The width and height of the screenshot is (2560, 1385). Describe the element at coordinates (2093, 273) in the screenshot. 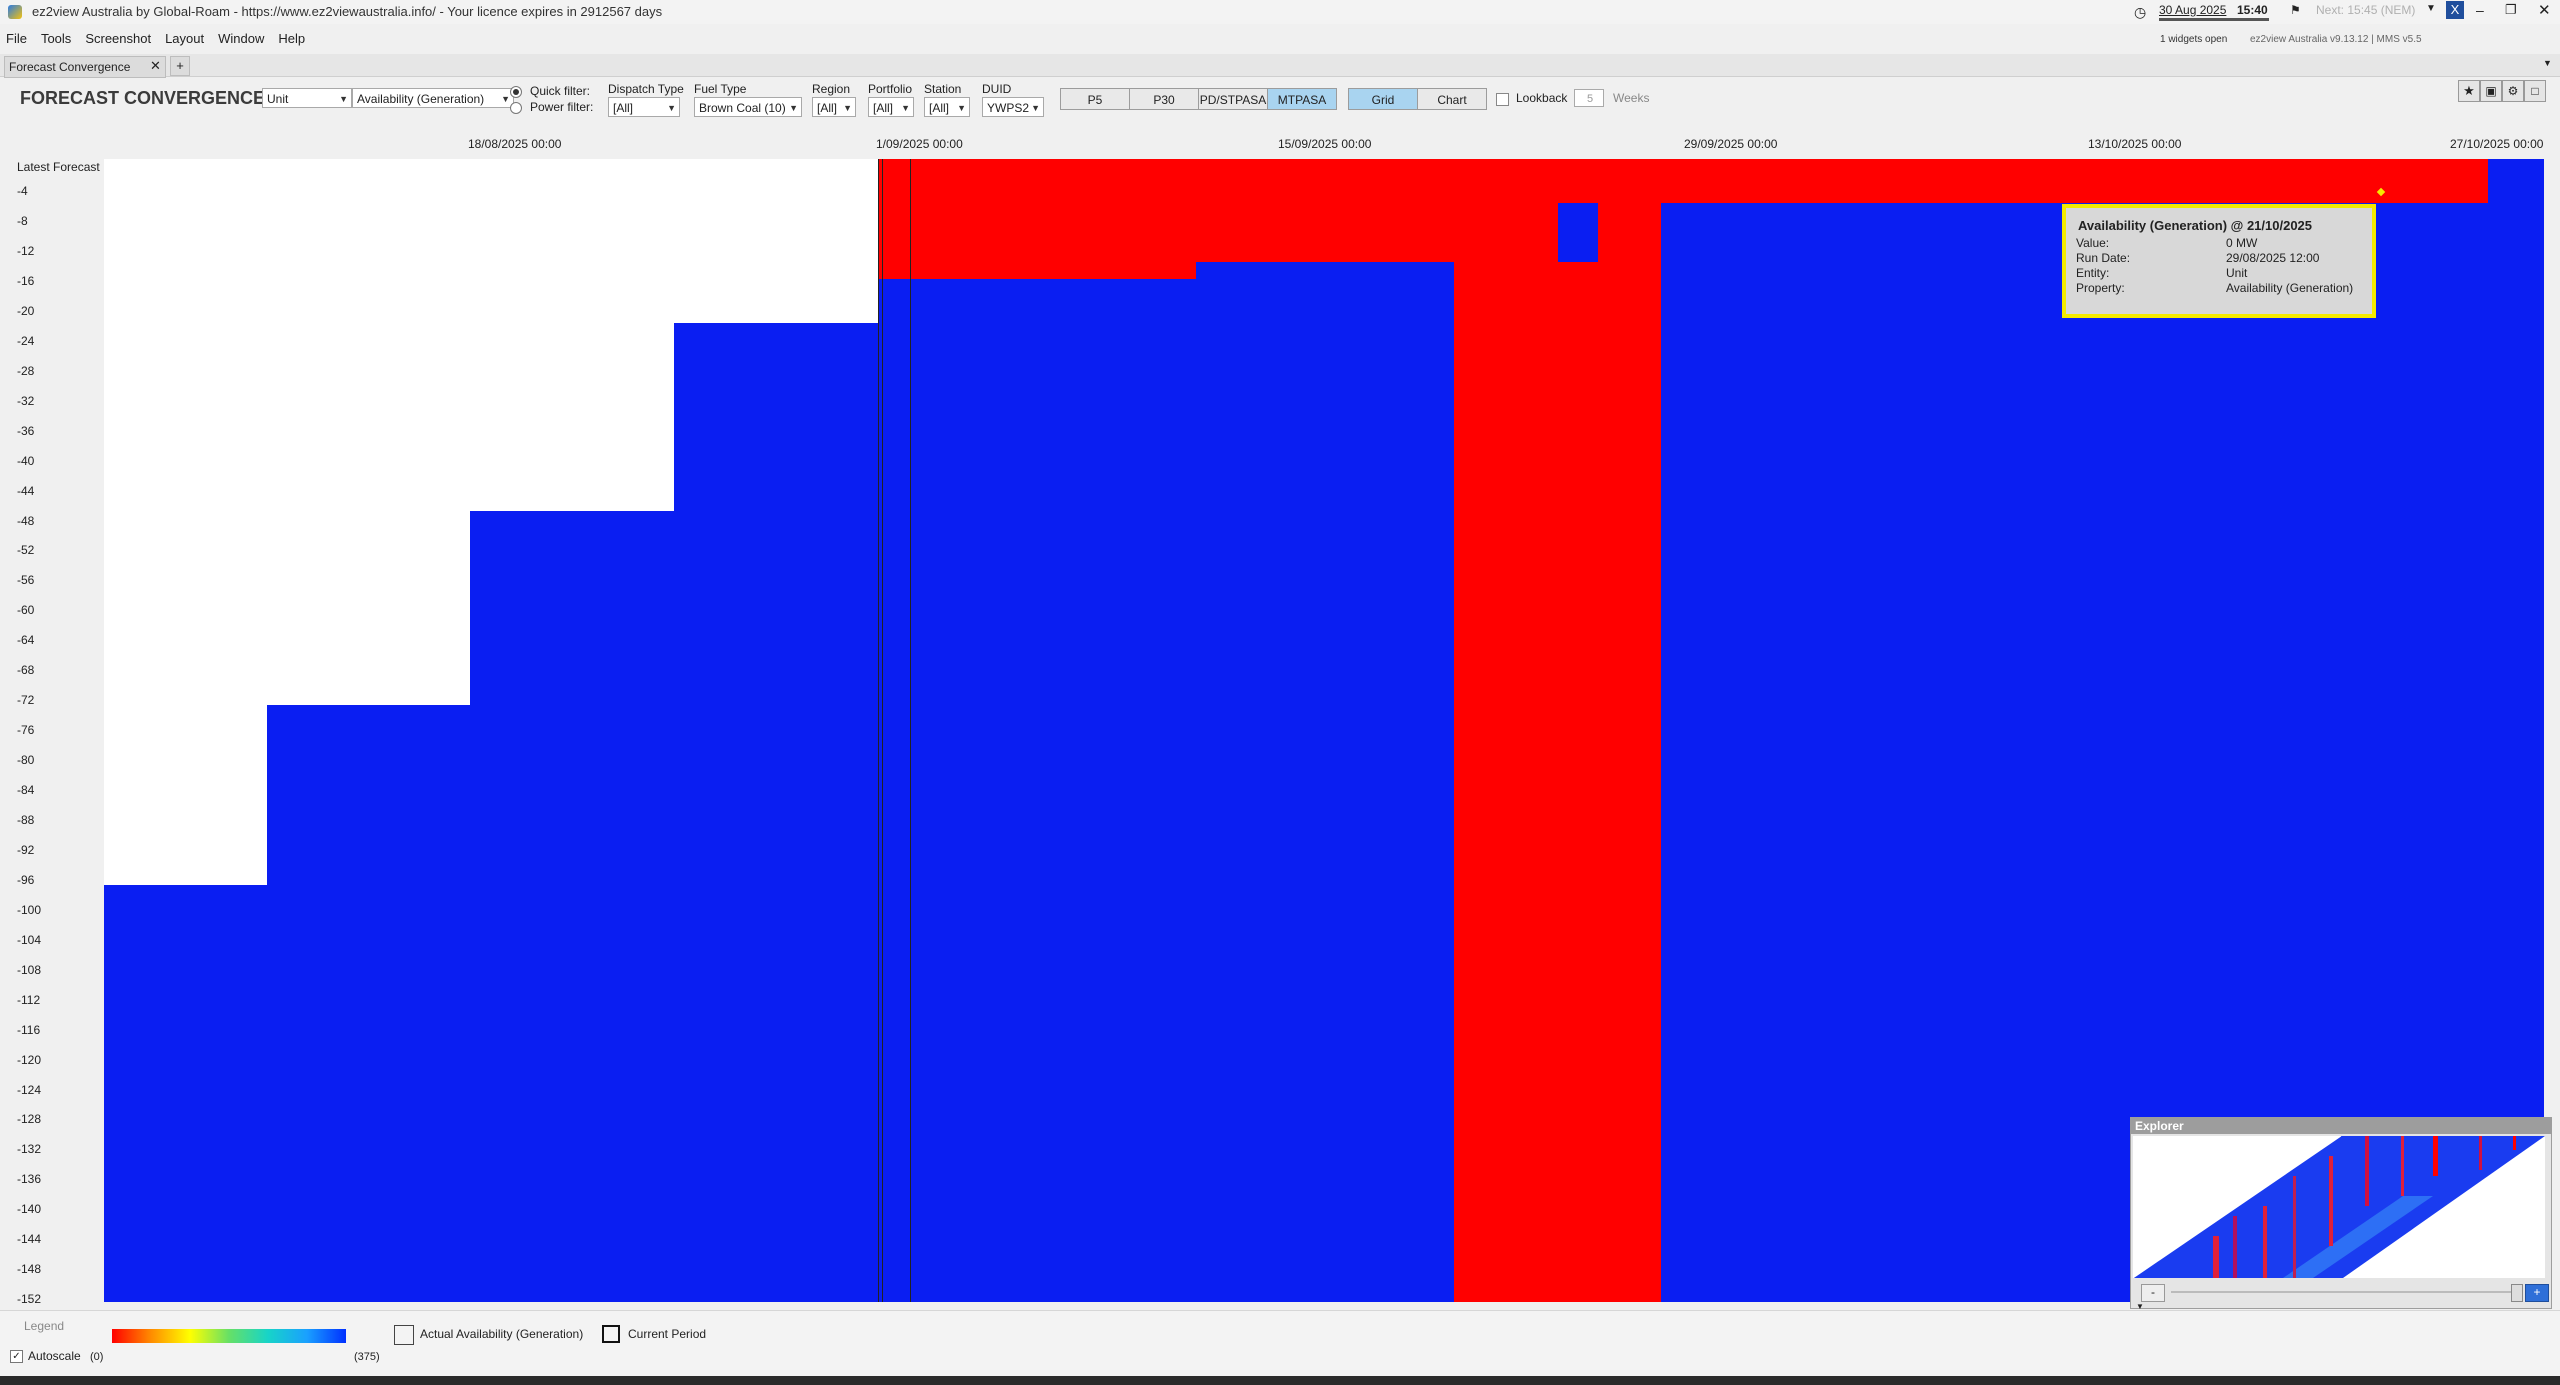

I see `tooltip-key: Entity:` at that location.